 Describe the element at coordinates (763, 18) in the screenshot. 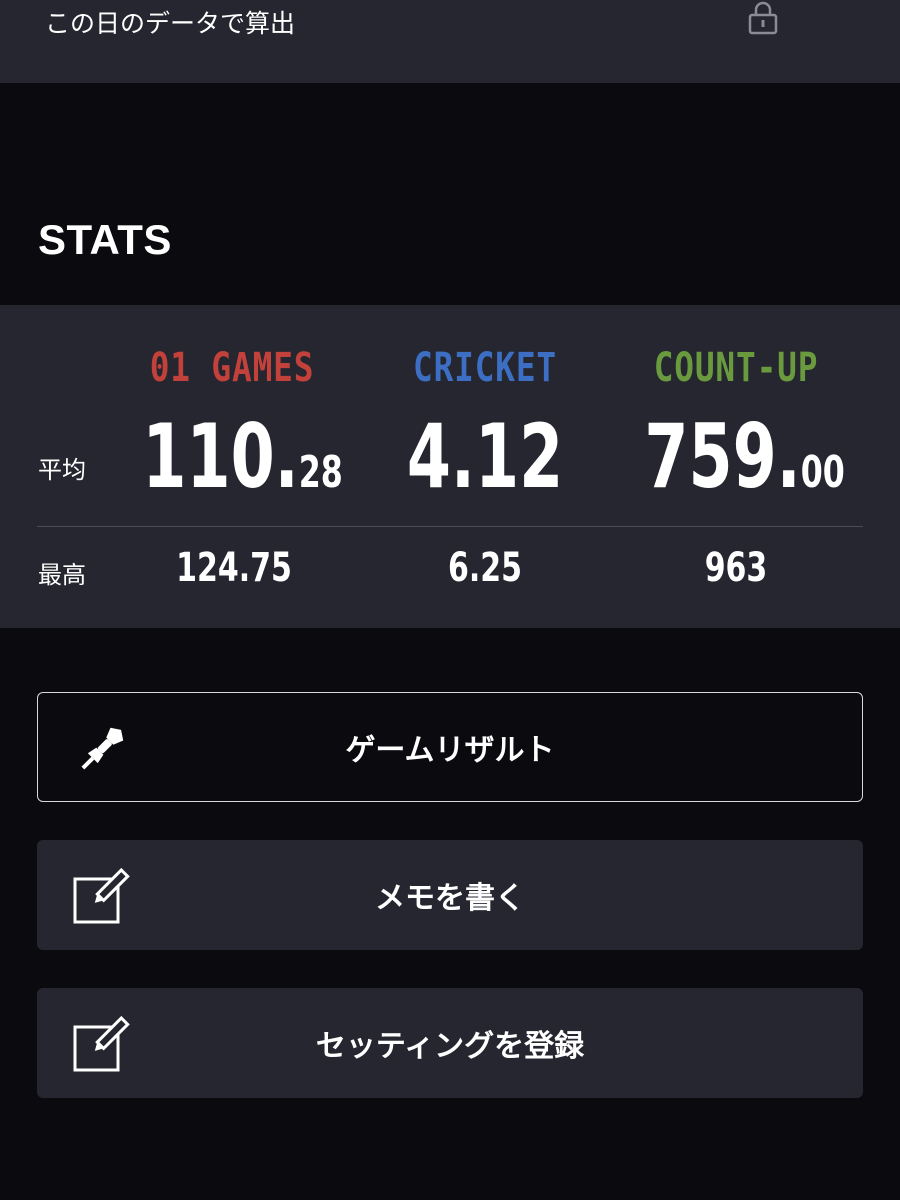

I see `lock-icon` at that location.